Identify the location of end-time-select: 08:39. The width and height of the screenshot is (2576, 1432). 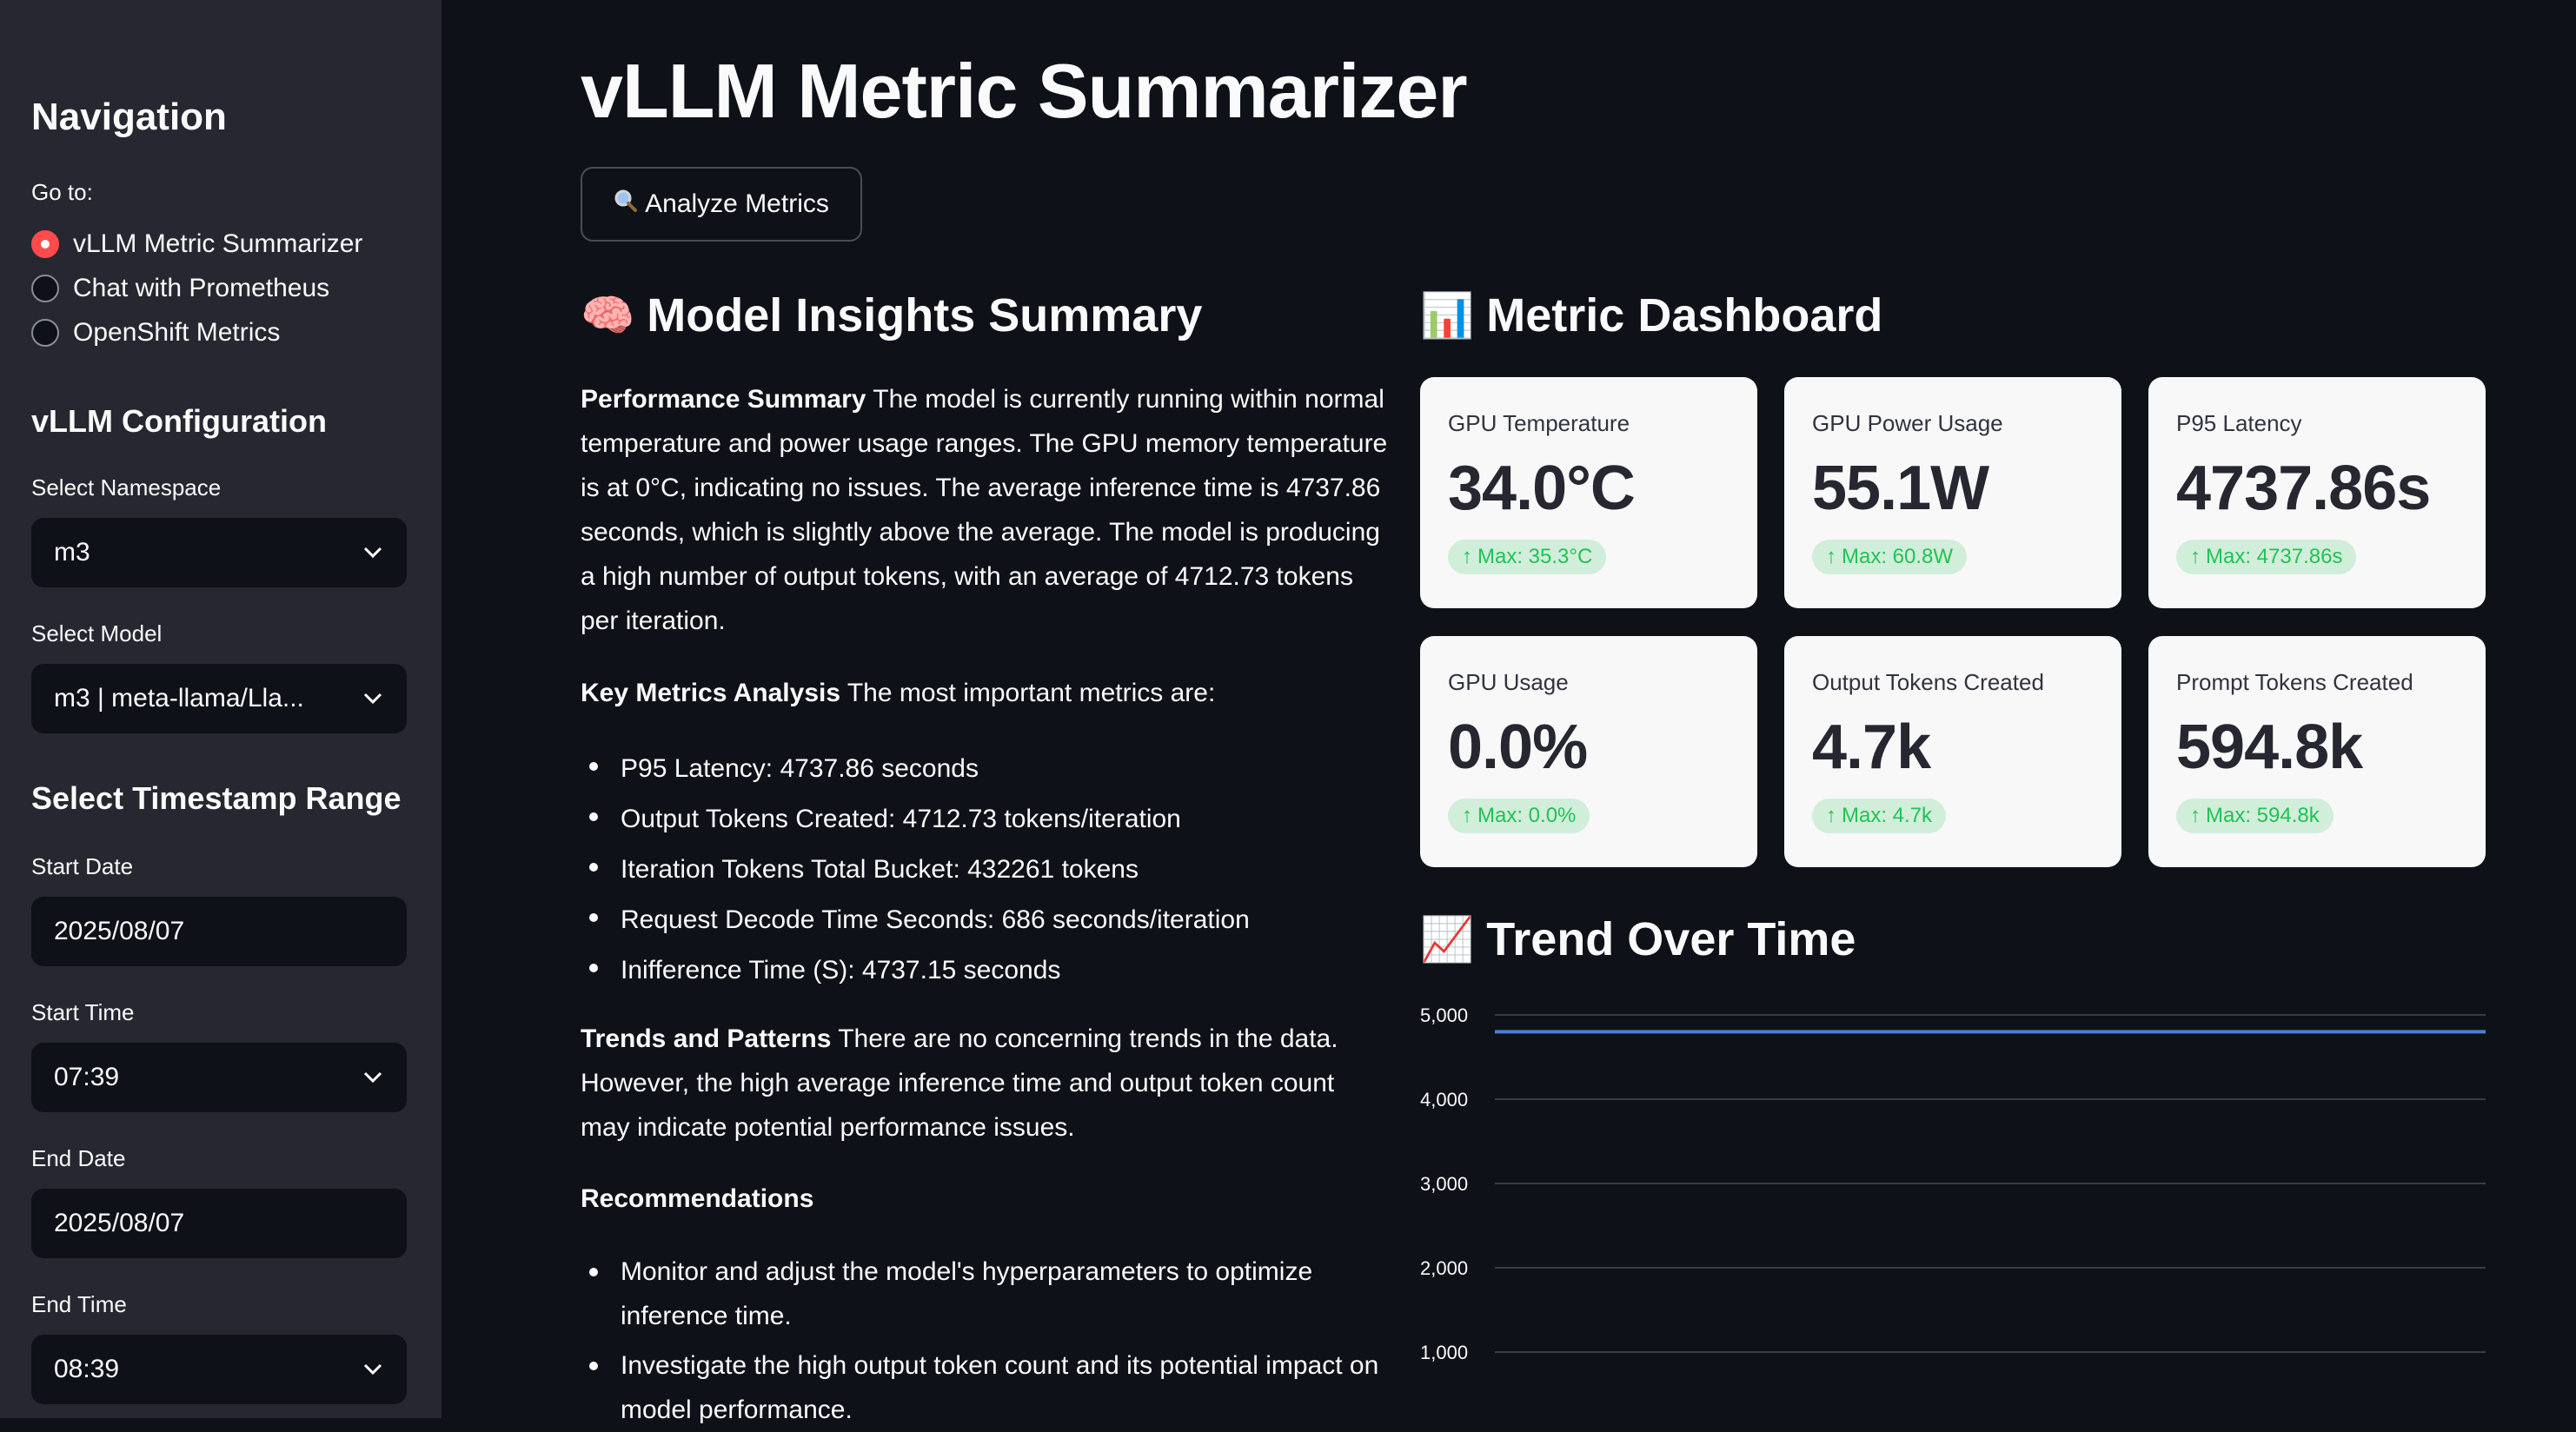
(219, 1369).